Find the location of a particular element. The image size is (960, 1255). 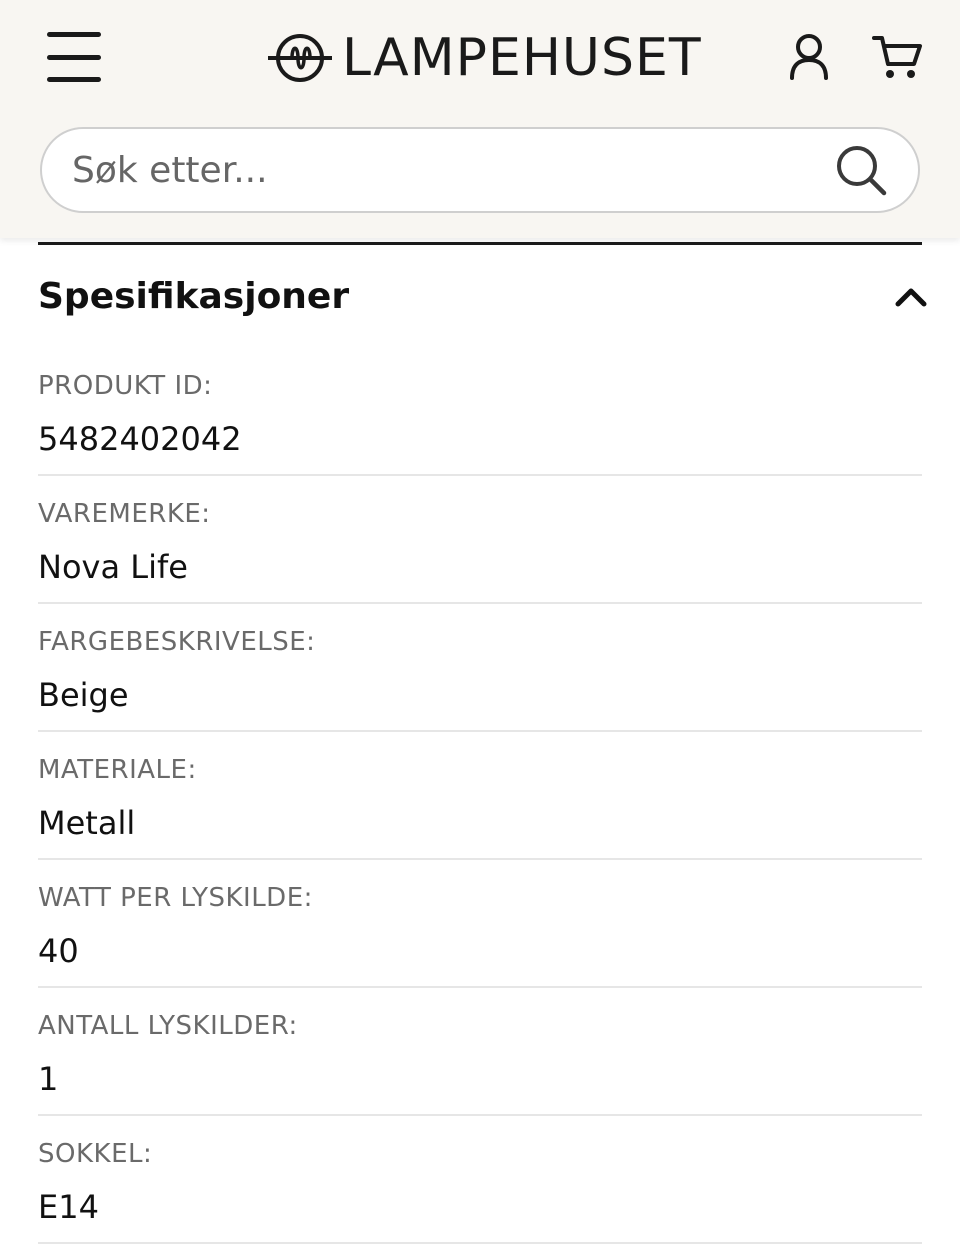

section-divider is located at coordinates (480, 243).